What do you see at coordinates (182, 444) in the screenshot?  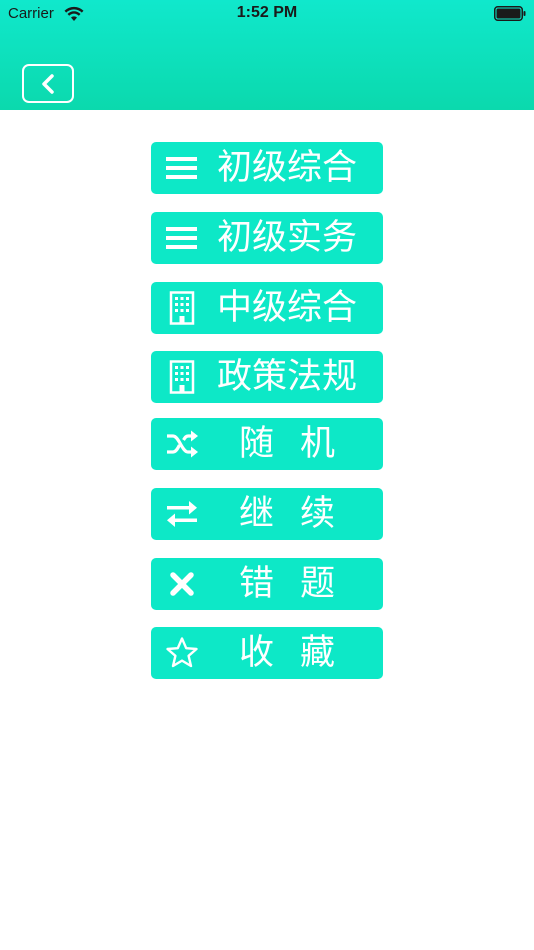 I see `shuffle-icon` at bounding box center [182, 444].